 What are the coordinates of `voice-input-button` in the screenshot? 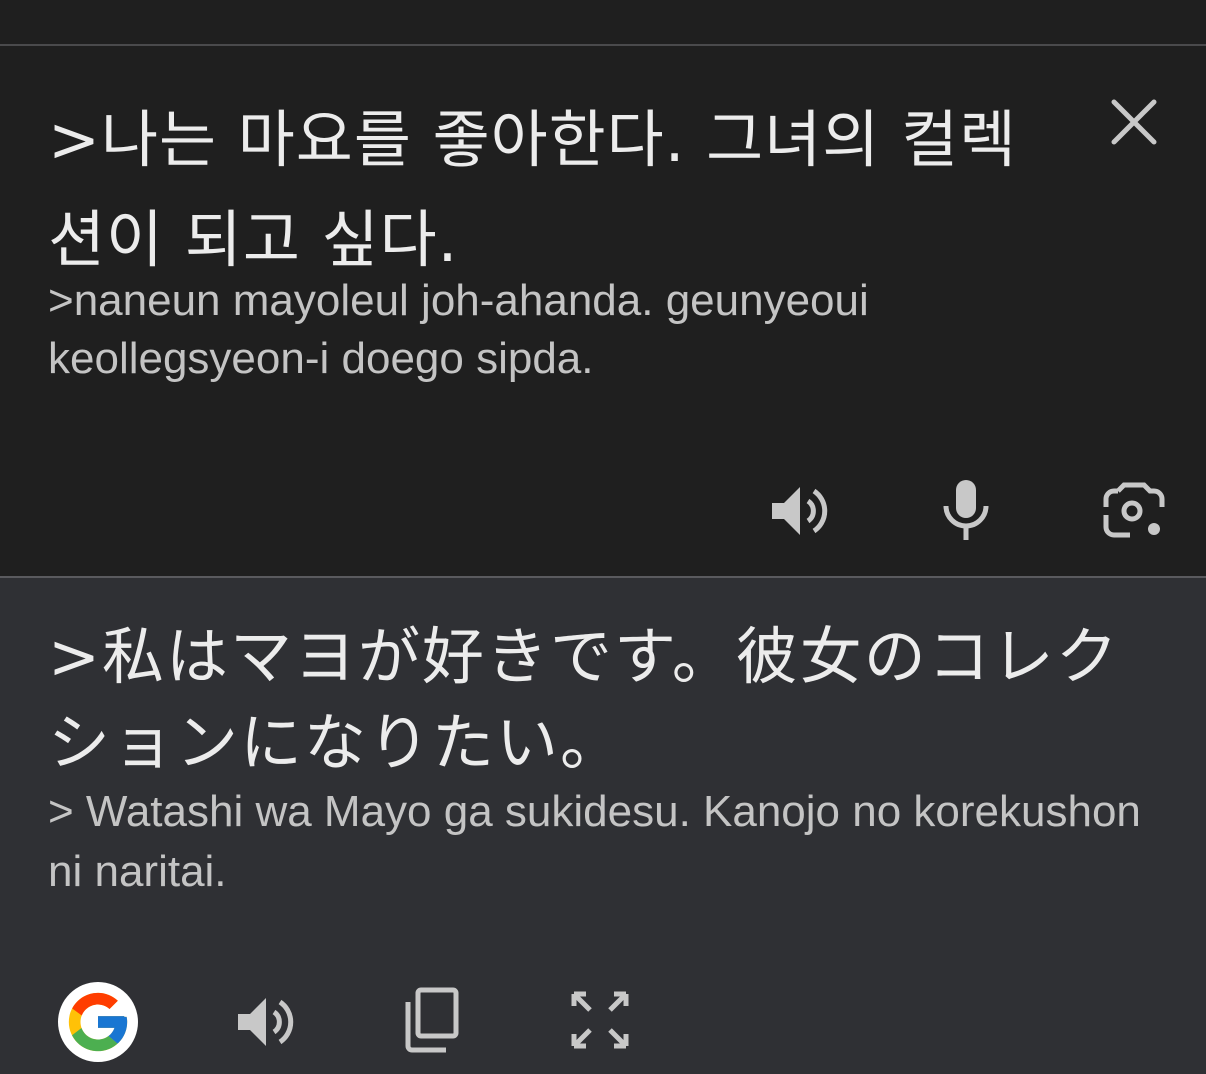 It's located at (966, 511).